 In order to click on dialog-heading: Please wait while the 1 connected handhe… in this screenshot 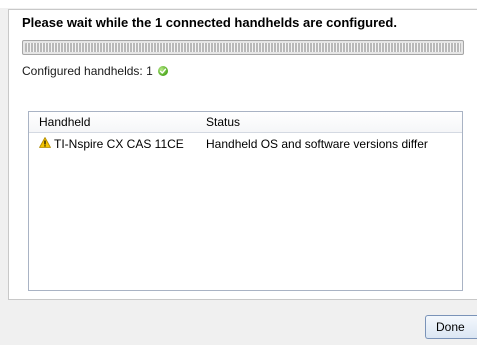, I will do `click(209, 22)`.